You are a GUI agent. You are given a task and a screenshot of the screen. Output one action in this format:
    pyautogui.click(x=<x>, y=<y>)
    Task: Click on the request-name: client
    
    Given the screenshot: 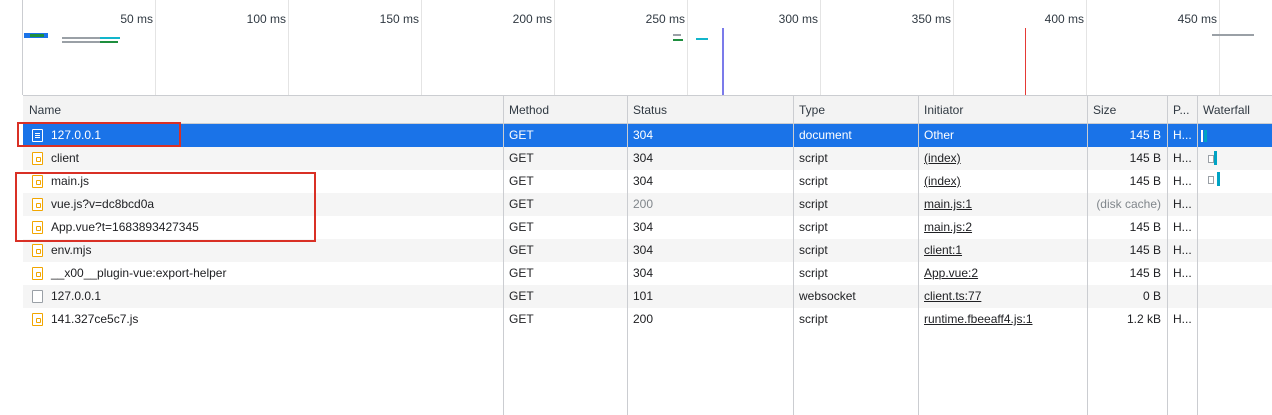 What is the action you would take?
    pyautogui.click(x=65, y=158)
    